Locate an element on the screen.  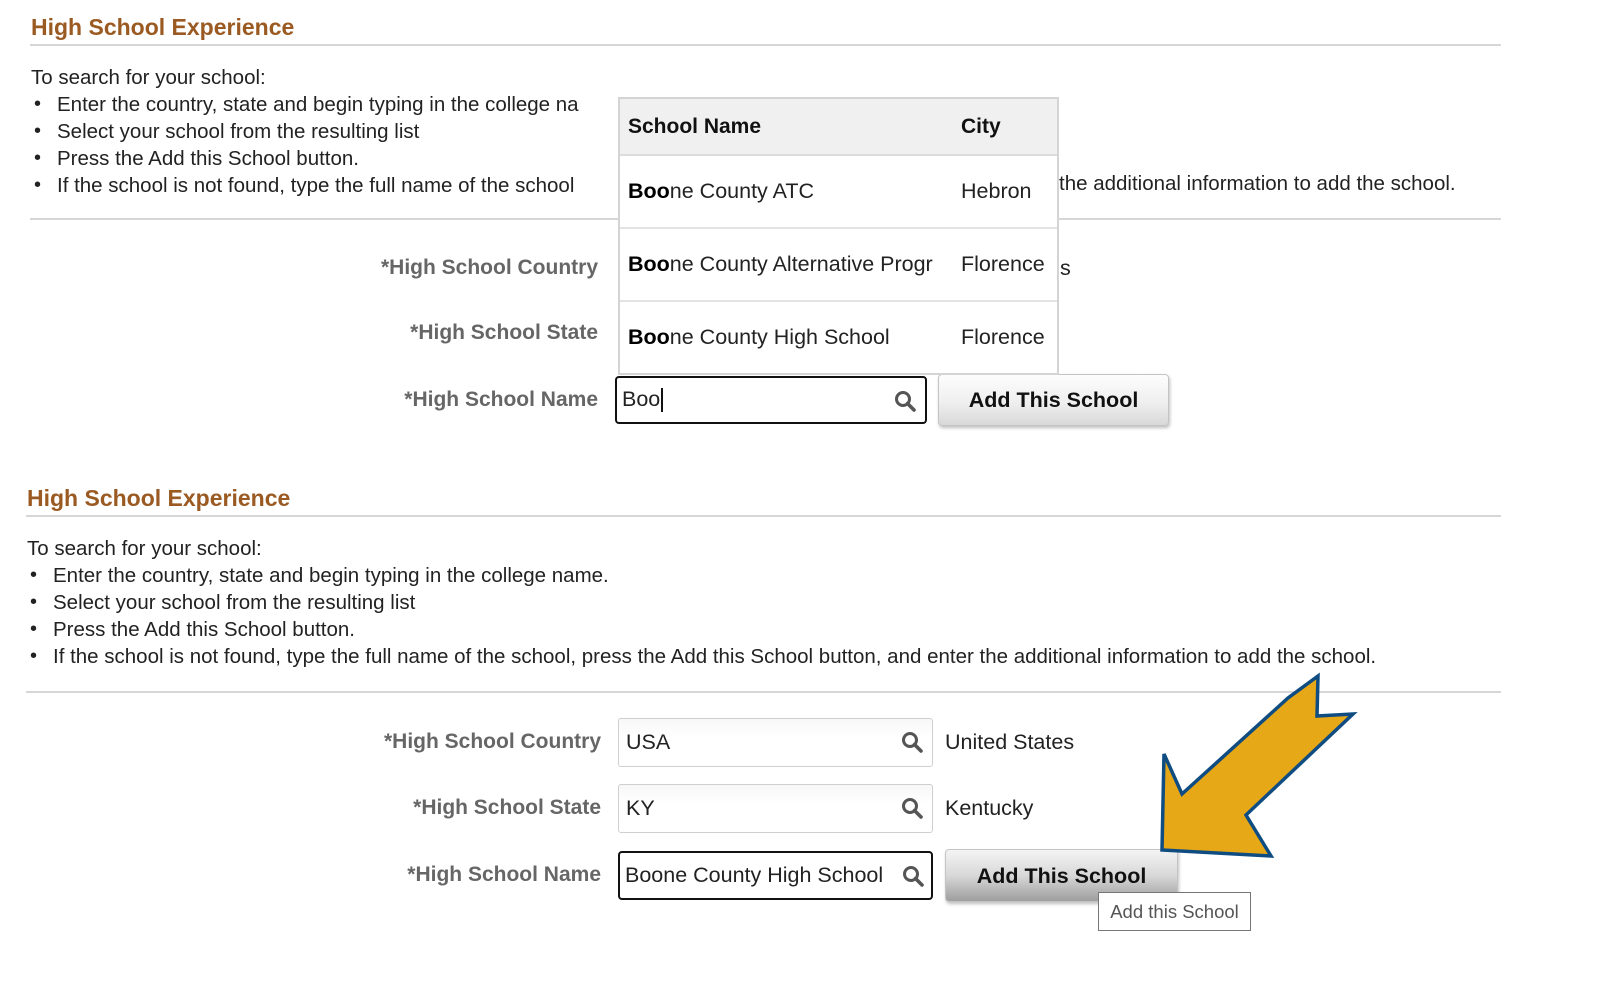
state-label: *High School State is located at coordinates (507, 807).